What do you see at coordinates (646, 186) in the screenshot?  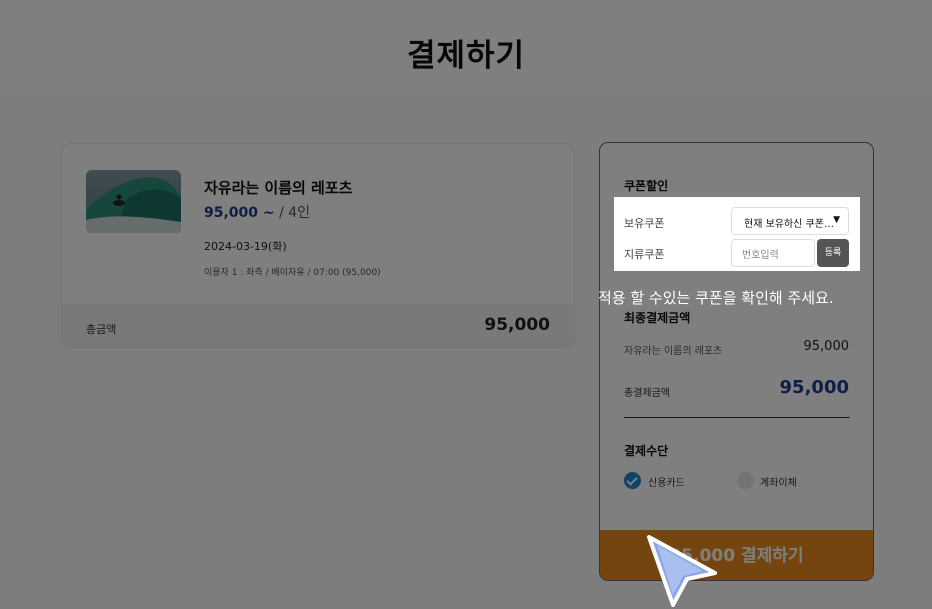 I see `coupon-title: 쿠폰할인` at bounding box center [646, 186].